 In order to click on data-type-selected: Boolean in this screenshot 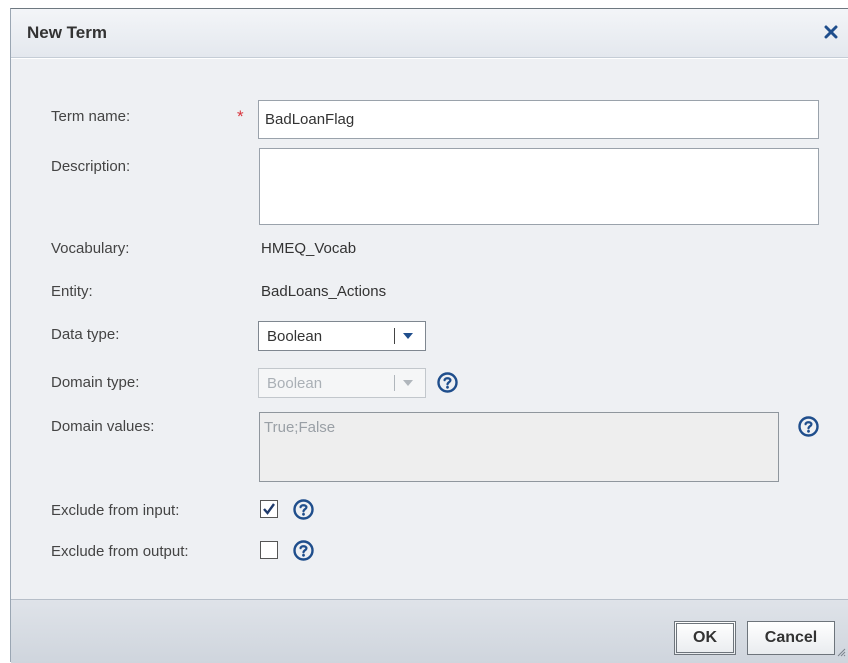, I will do `click(295, 336)`.